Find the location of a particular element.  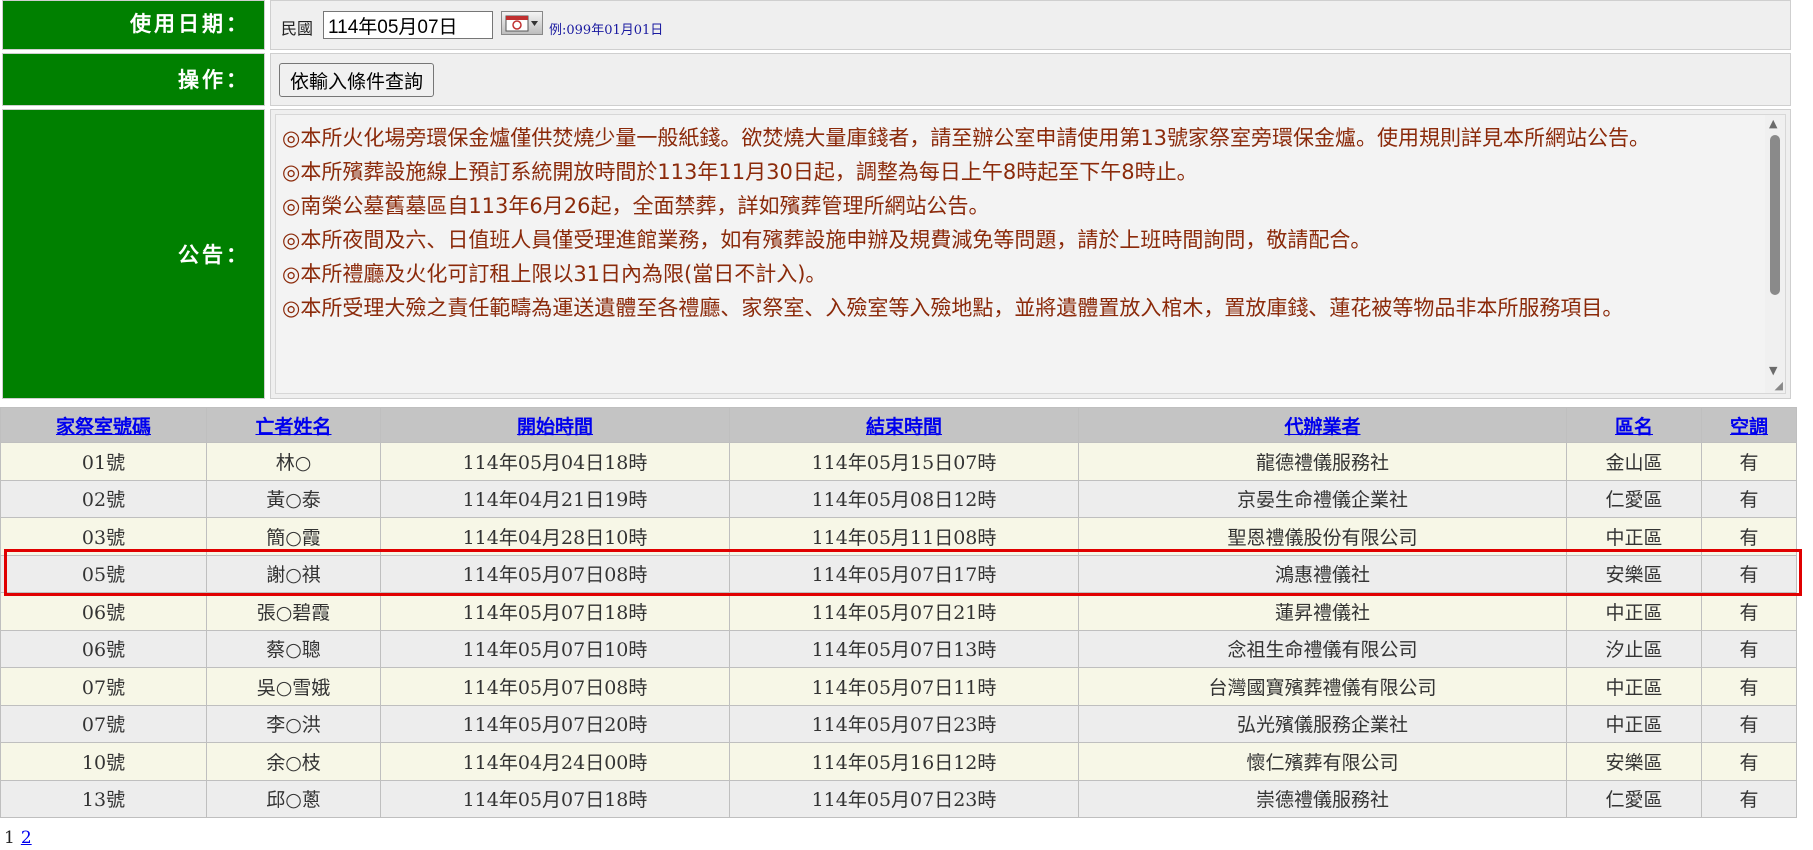

sort-link-agent: 代辦業者 is located at coordinates (1322, 427).